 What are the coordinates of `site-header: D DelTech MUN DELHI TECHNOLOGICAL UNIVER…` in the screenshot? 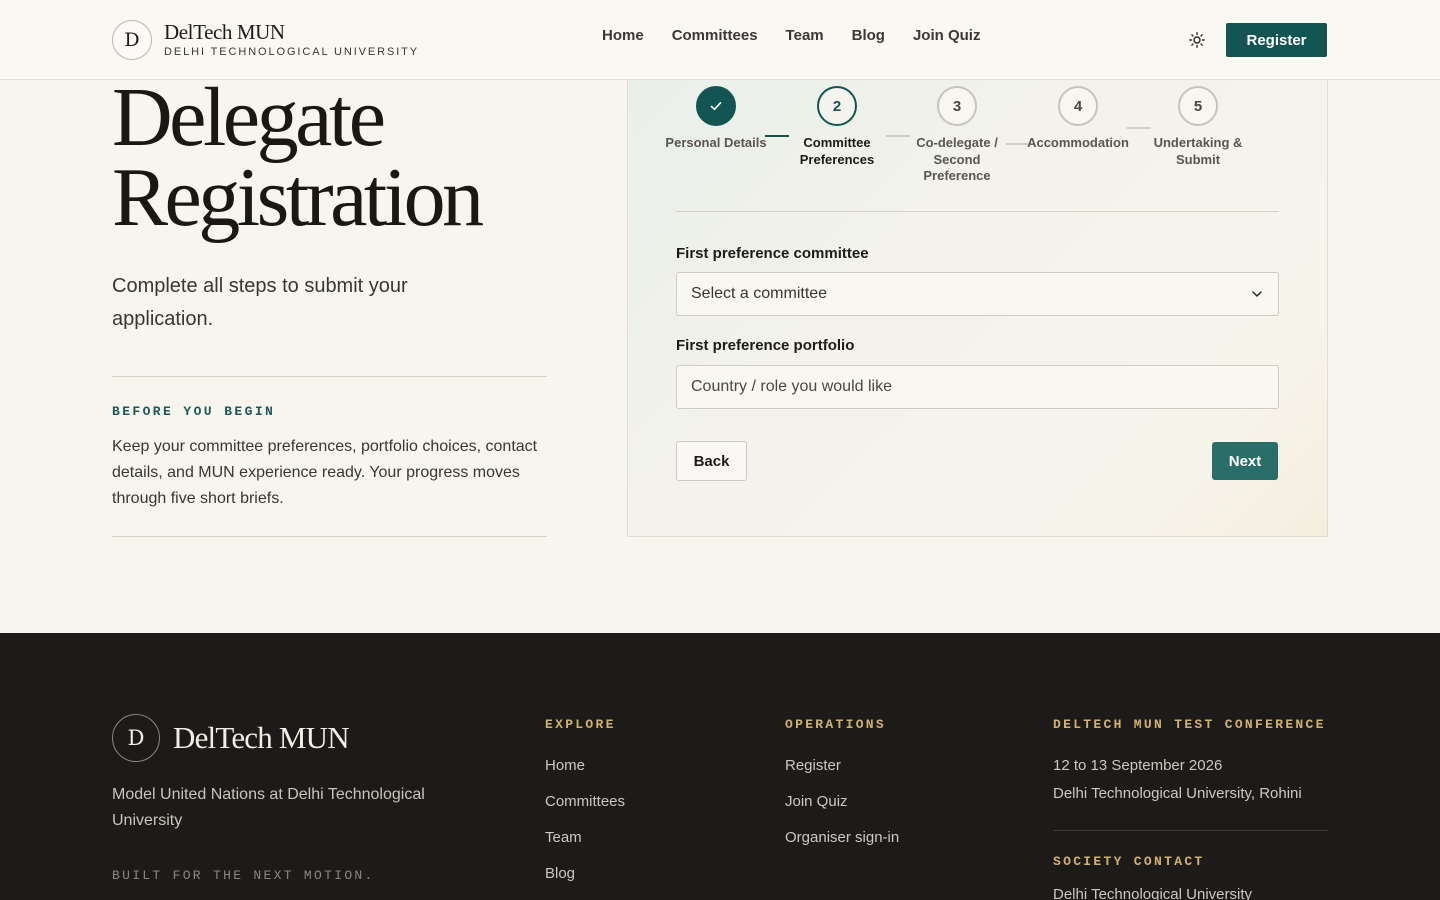 It's located at (720, 40).